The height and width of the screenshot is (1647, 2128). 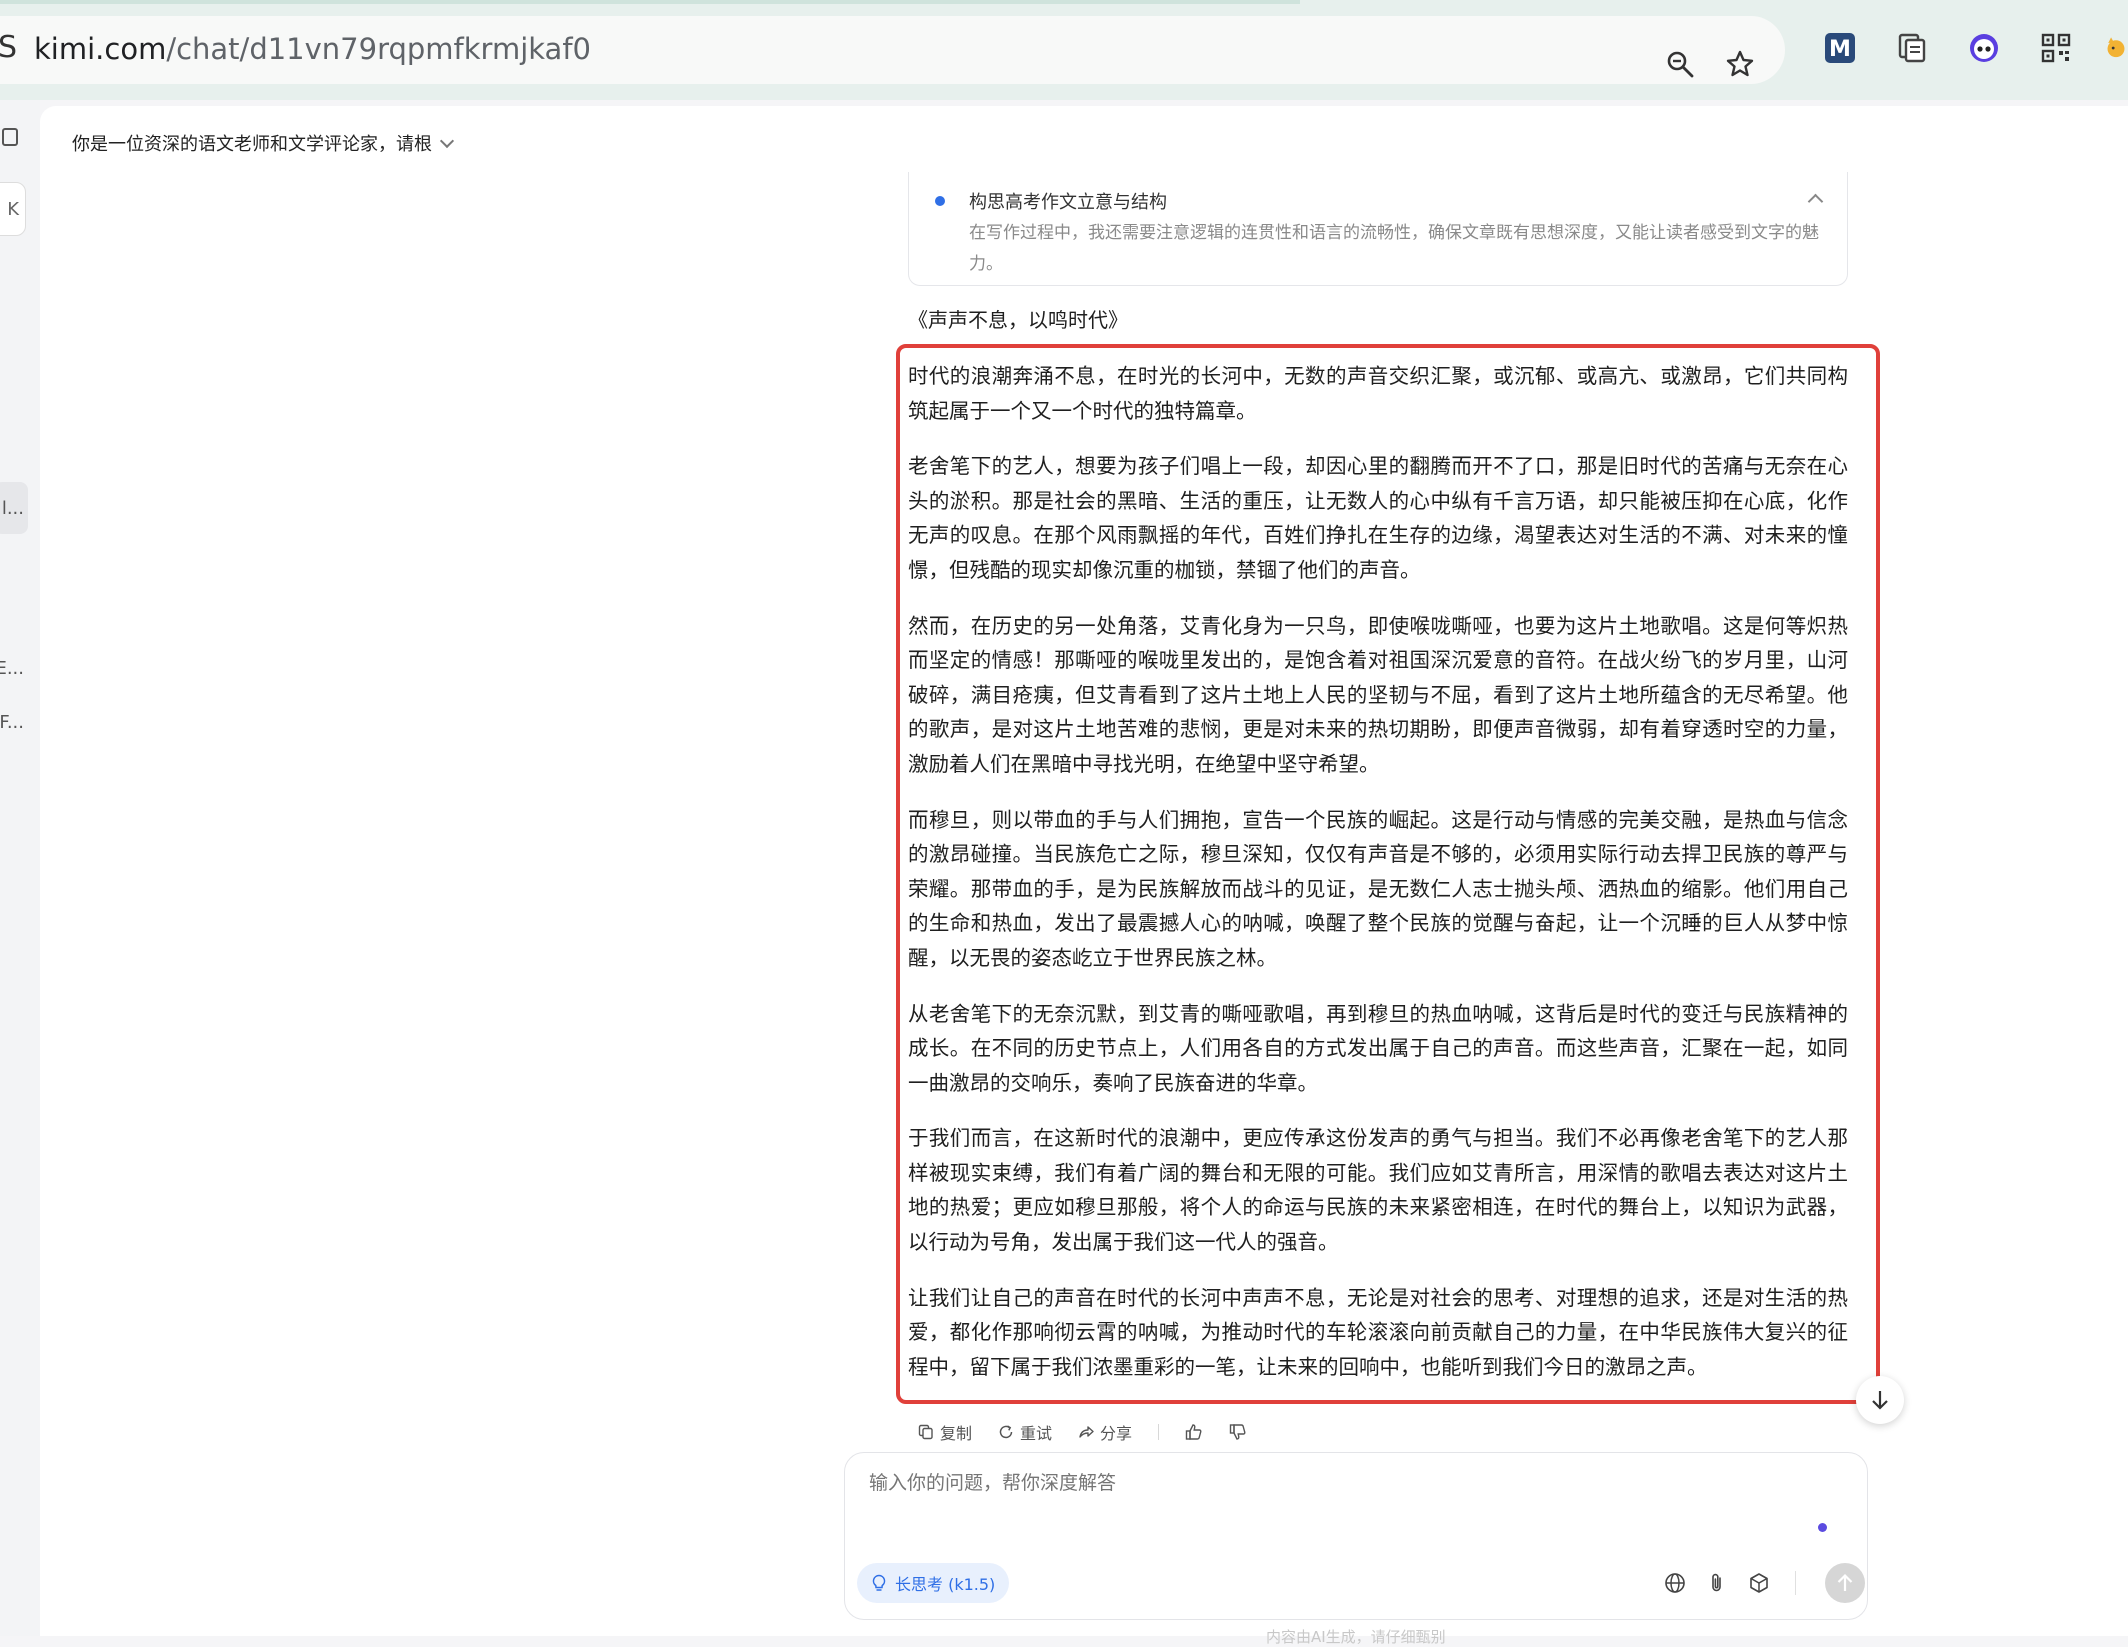 I want to click on chevron-down-icon, so click(x=447, y=141).